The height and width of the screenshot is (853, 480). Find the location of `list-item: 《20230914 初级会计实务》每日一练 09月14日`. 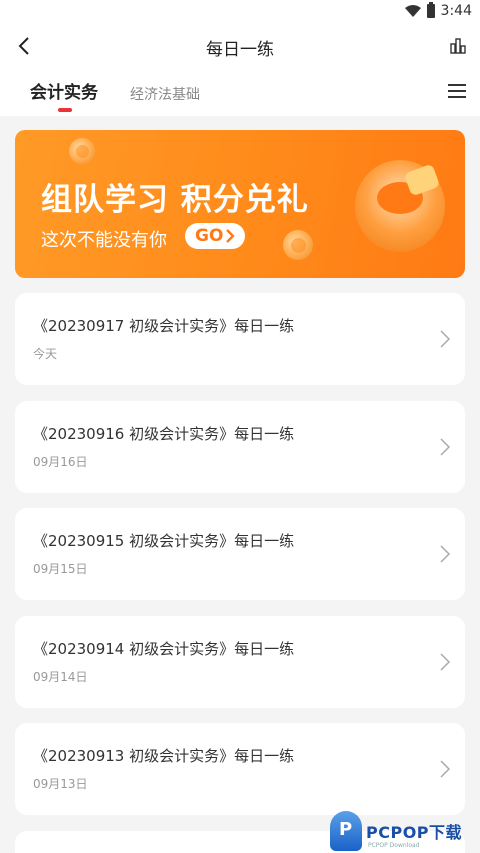

list-item: 《20230914 初级会计实务》每日一练 09月14日 is located at coordinates (240, 662).